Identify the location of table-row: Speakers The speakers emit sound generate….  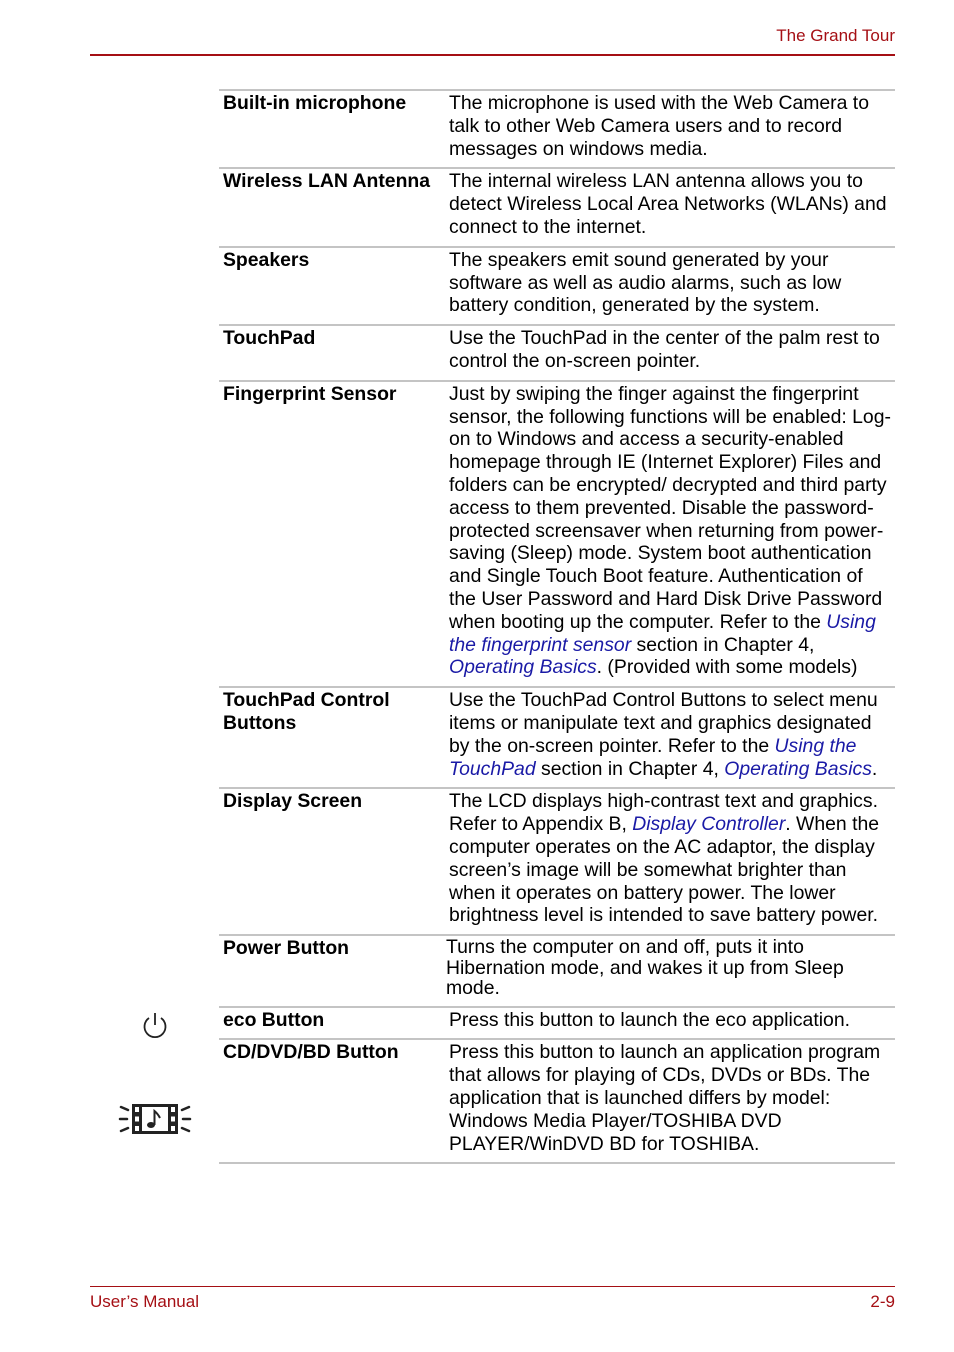
(557, 285).